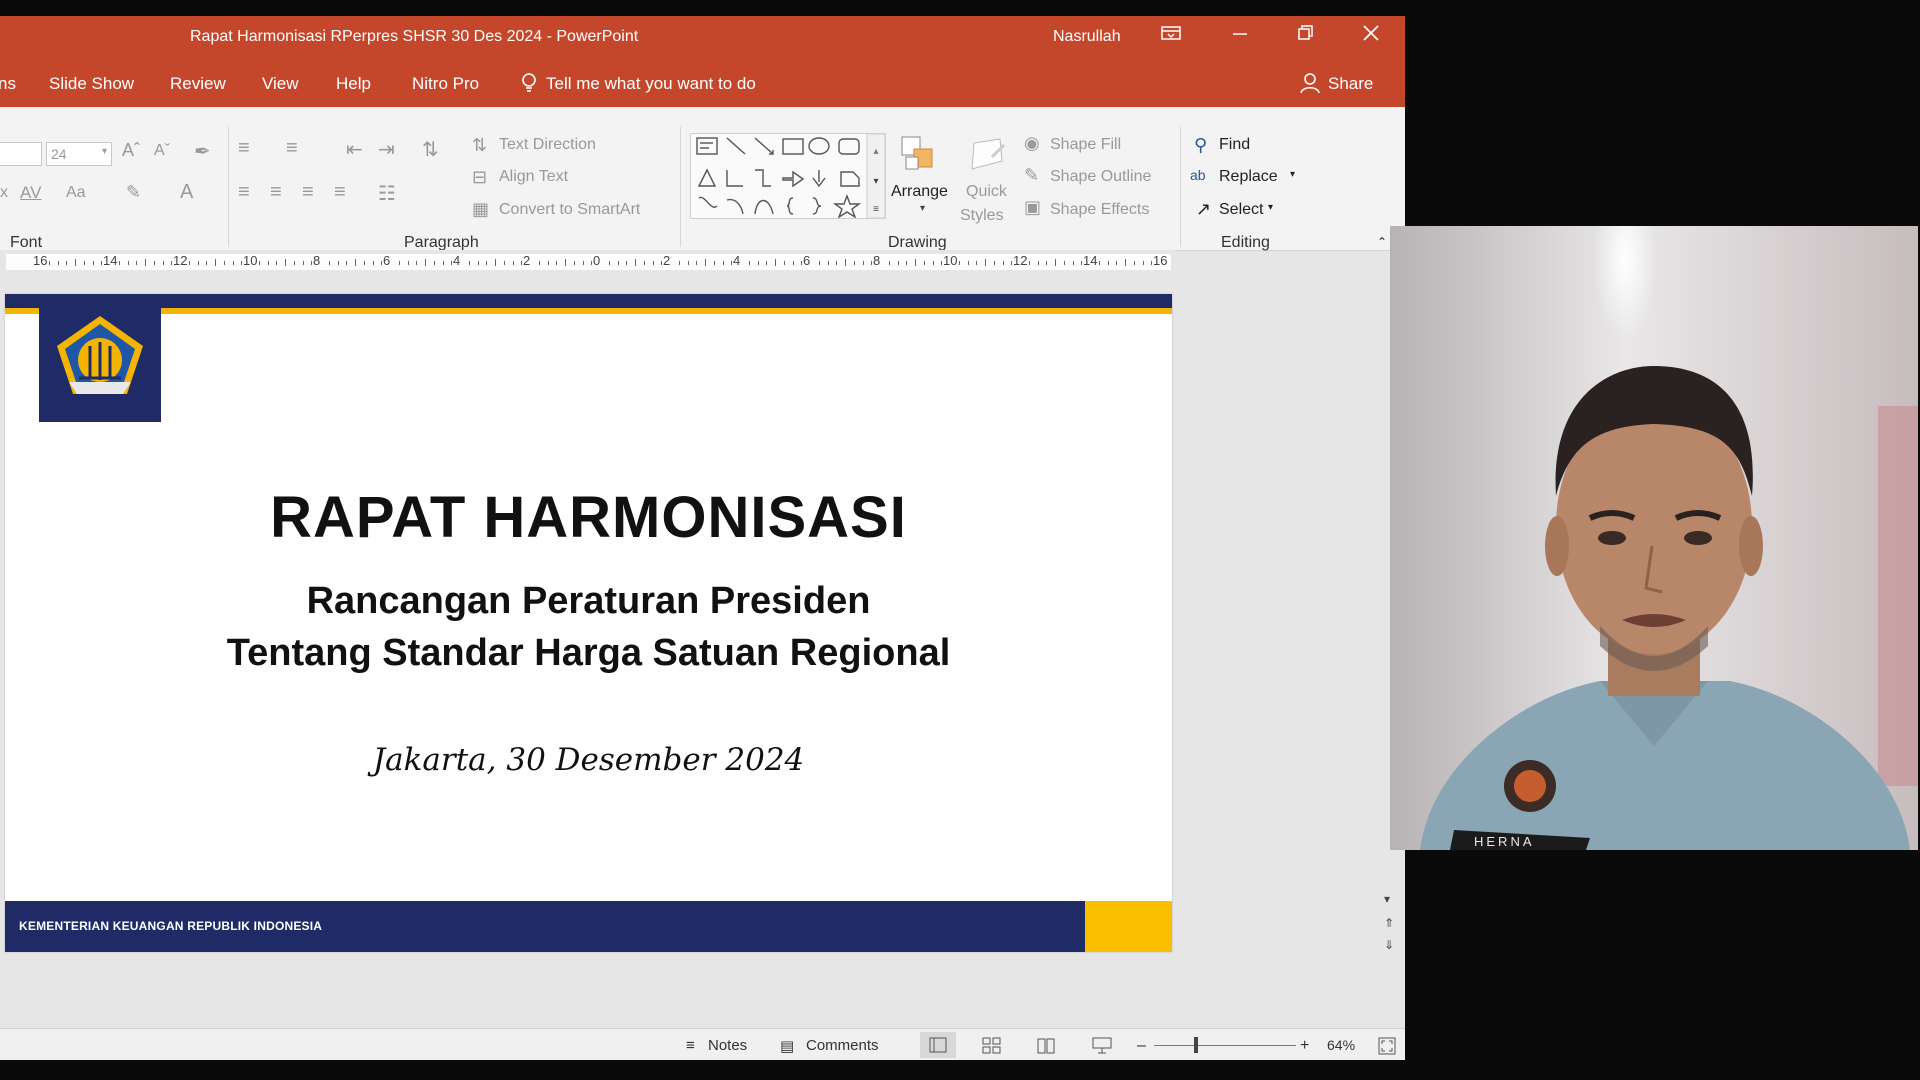 The image size is (1920, 1080). Describe the element at coordinates (1382, 242) in the screenshot. I see `collapse-ribbon-icon: ⌃` at that location.